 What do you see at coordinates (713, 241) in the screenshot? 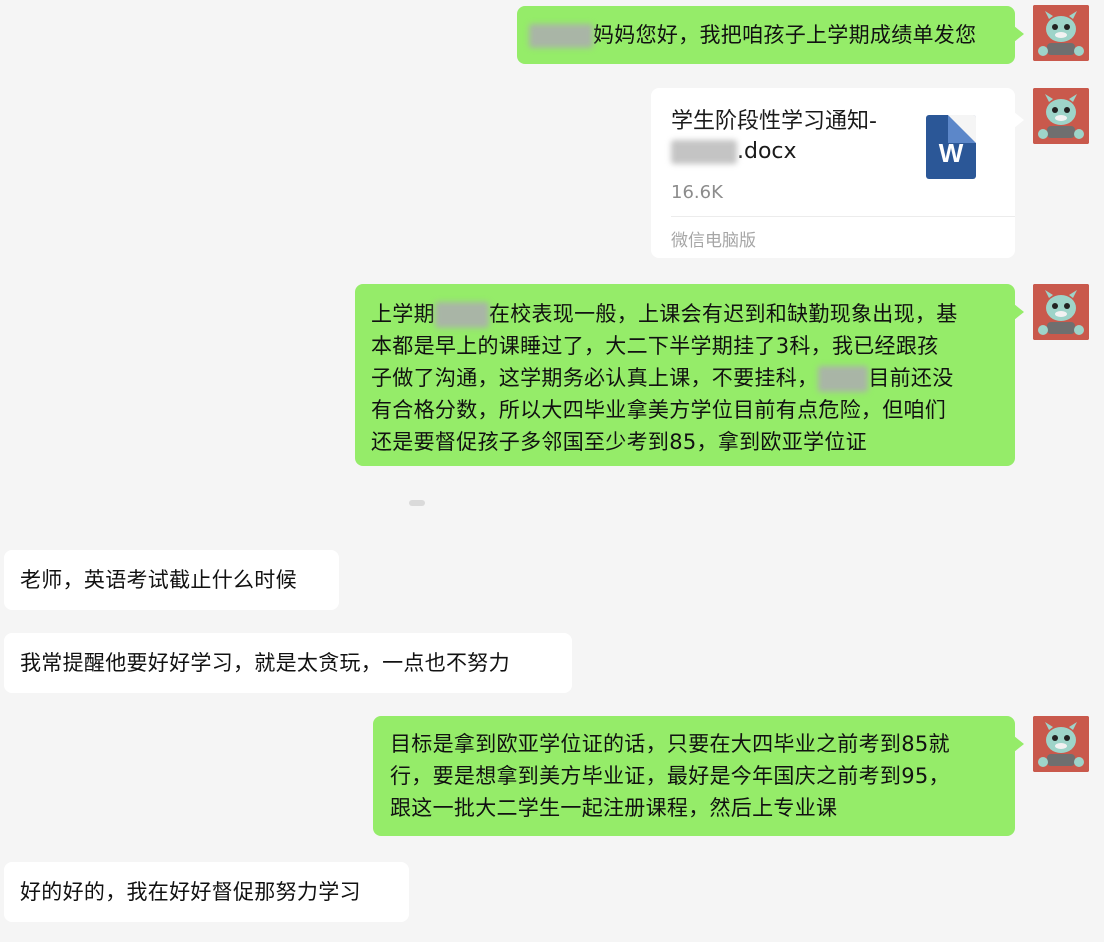
I see `file-source-label: 微信电脑版` at bounding box center [713, 241].